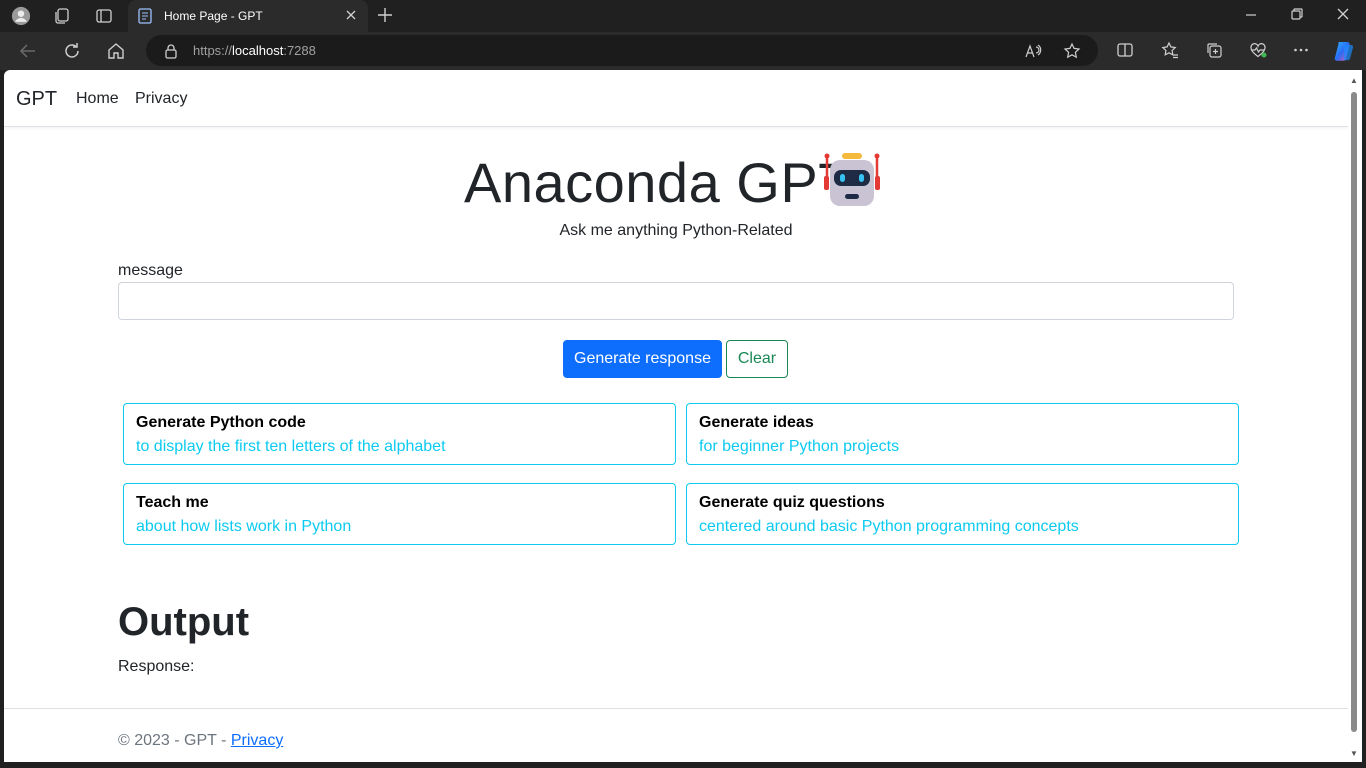 The height and width of the screenshot is (768, 1366). What do you see at coordinates (683, 16) in the screenshot?
I see `browser-tab-bar: Home Page - GPT` at bounding box center [683, 16].